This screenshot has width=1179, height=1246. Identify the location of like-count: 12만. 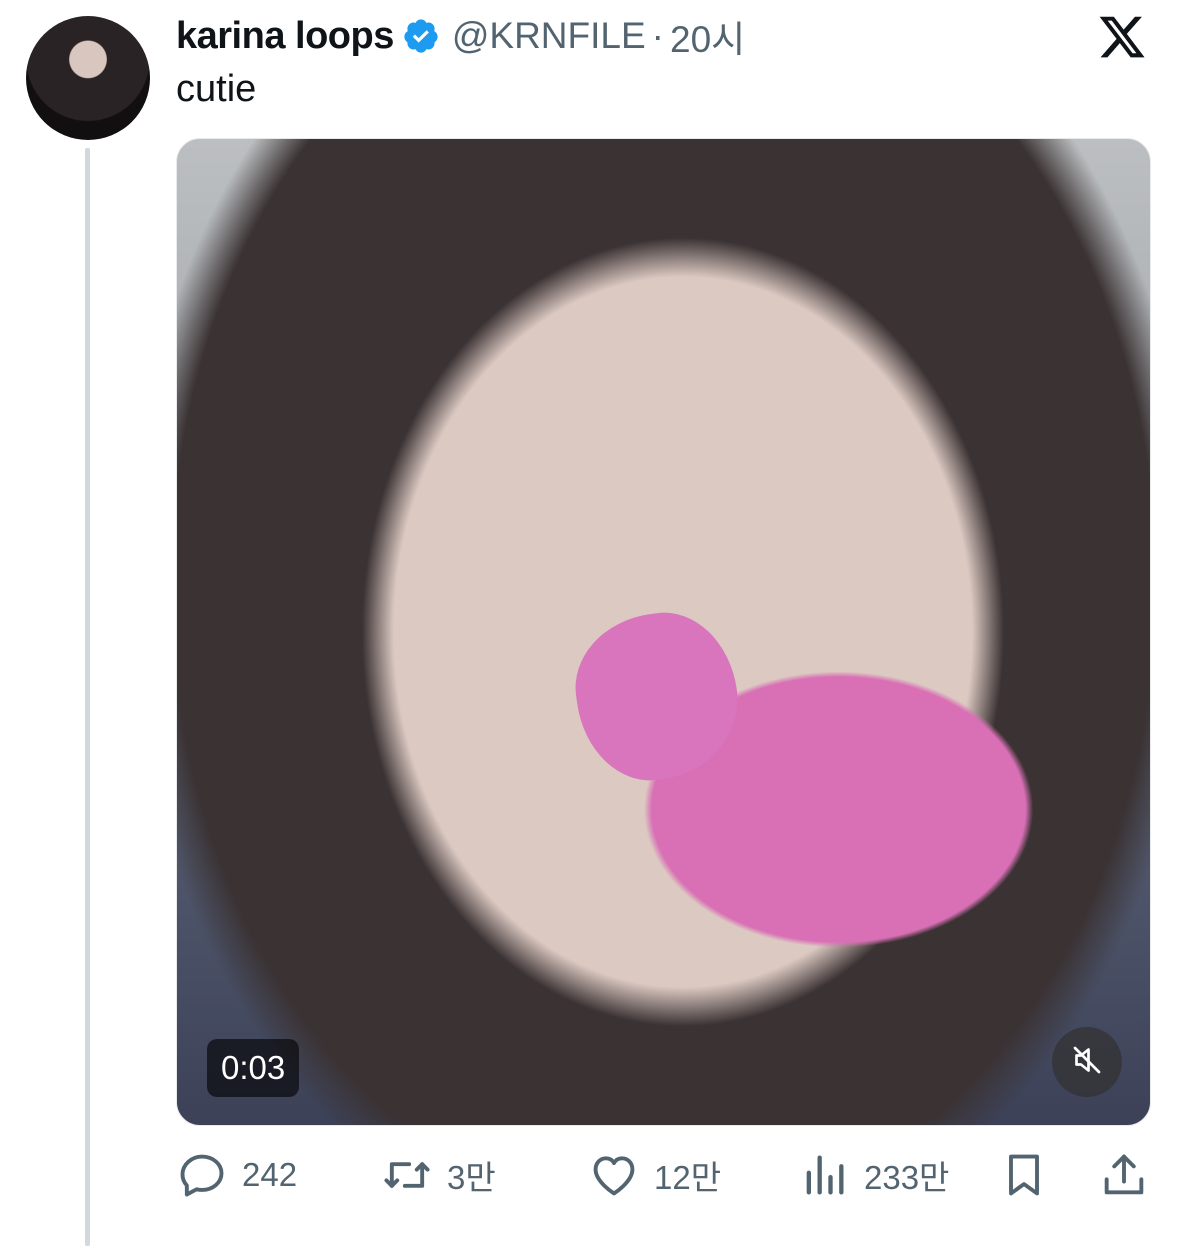
(688, 1177).